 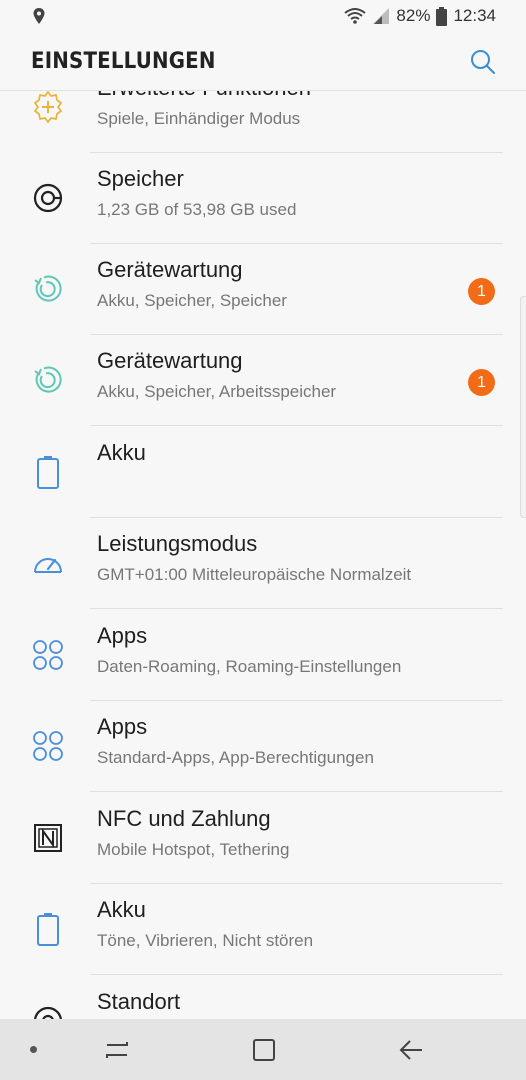 I want to click on page-title: EINSTELLUNGEN, so click(x=123, y=61).